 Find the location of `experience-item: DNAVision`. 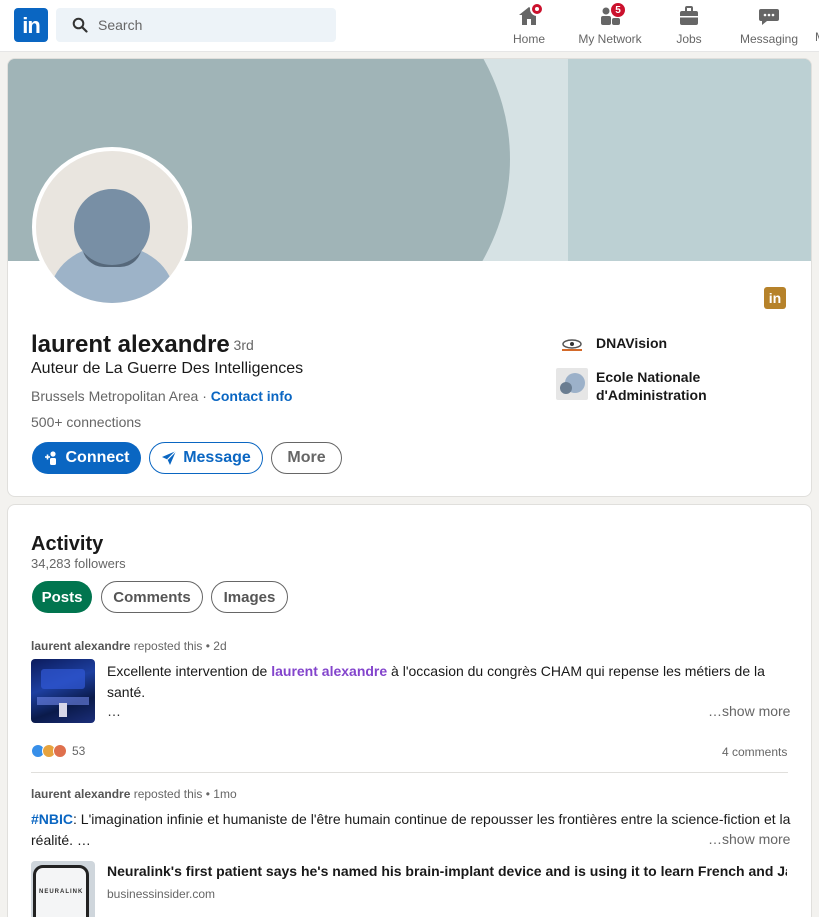

experience-item: DNAVision is located at coordinates (611, 345).